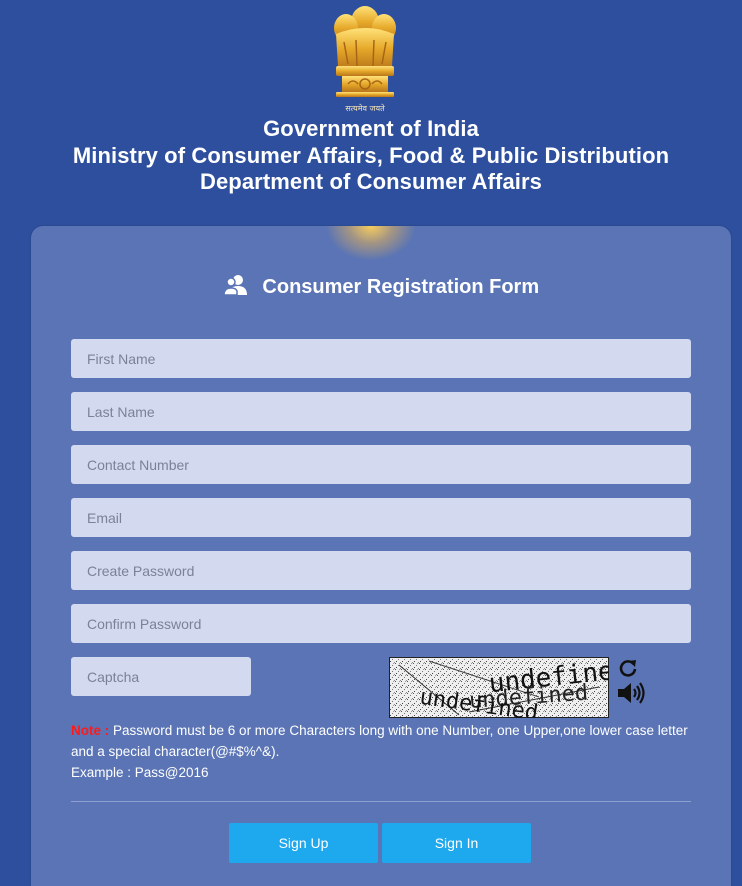 The width and height of the screenshot is (742, 886). What do you see at coordinates (631, 693) in the screenshot?
I see `speaker-icon` at bounding box center [631, 693].